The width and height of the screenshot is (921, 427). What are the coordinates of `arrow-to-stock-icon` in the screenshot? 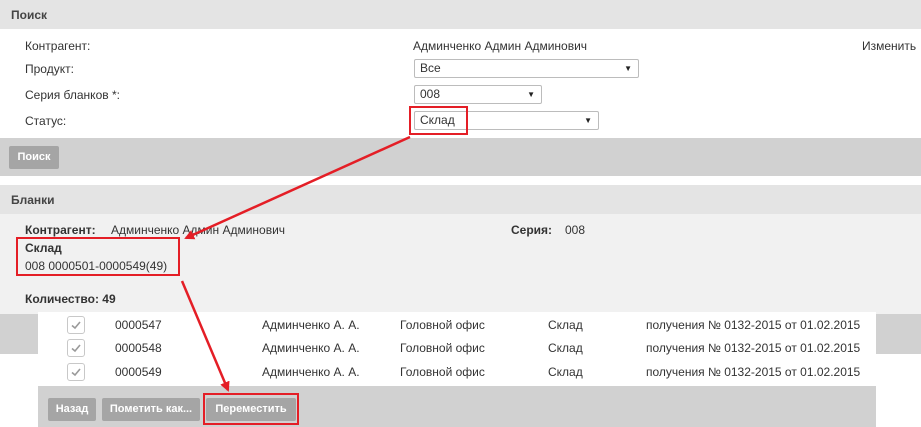 It's located at (297, 187).